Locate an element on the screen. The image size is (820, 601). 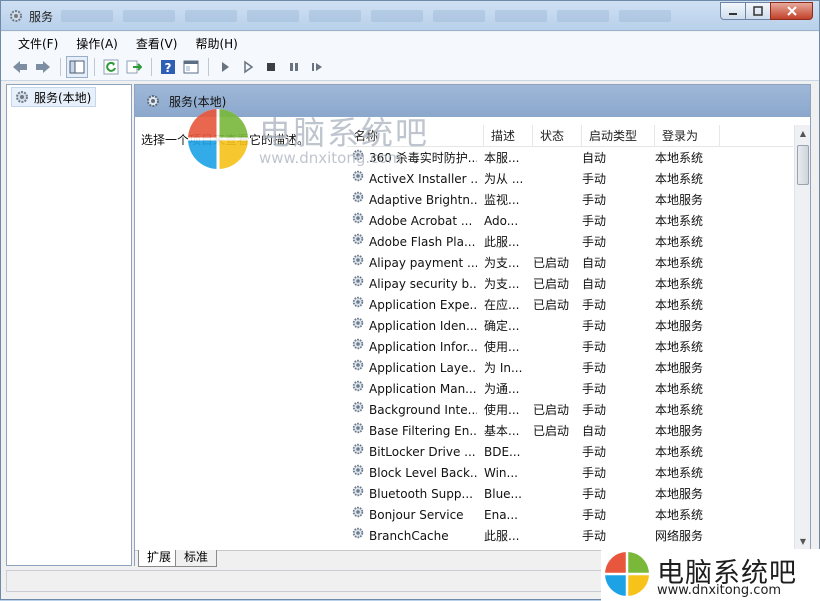
table-row: Application Expe... 在应... 已启动 手动 本地系统 is located at coordinates (570, 305).